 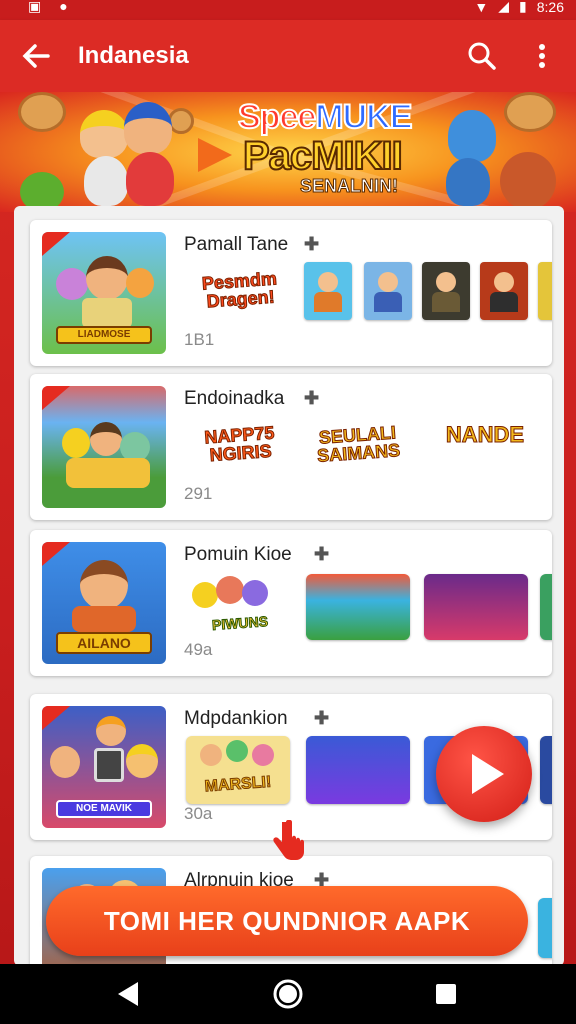 What do you see at coordinates (325, 117) in the screenshot?
I see `banner-title-line1: SpeeMUKE` at bounding box center [325, 117].